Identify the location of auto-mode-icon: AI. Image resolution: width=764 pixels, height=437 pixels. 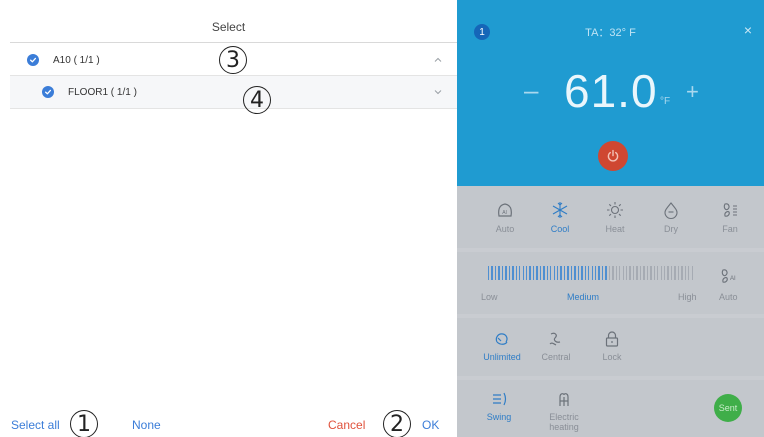
(505, 210).